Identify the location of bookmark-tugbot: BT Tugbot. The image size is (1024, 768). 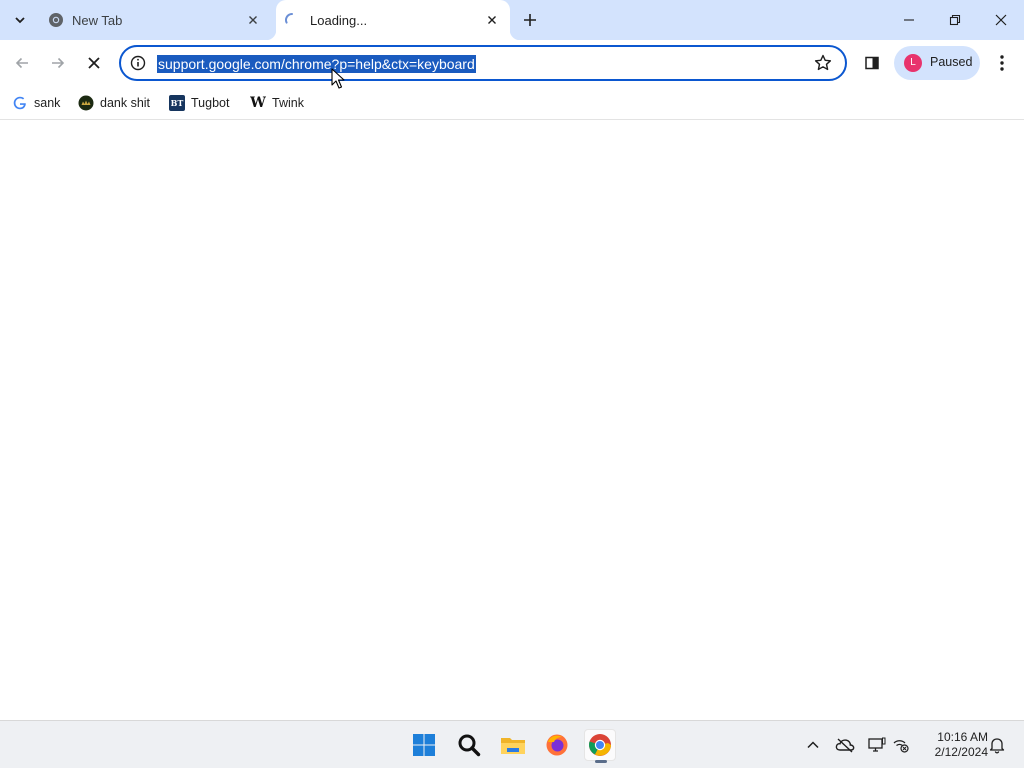
(199, 103).